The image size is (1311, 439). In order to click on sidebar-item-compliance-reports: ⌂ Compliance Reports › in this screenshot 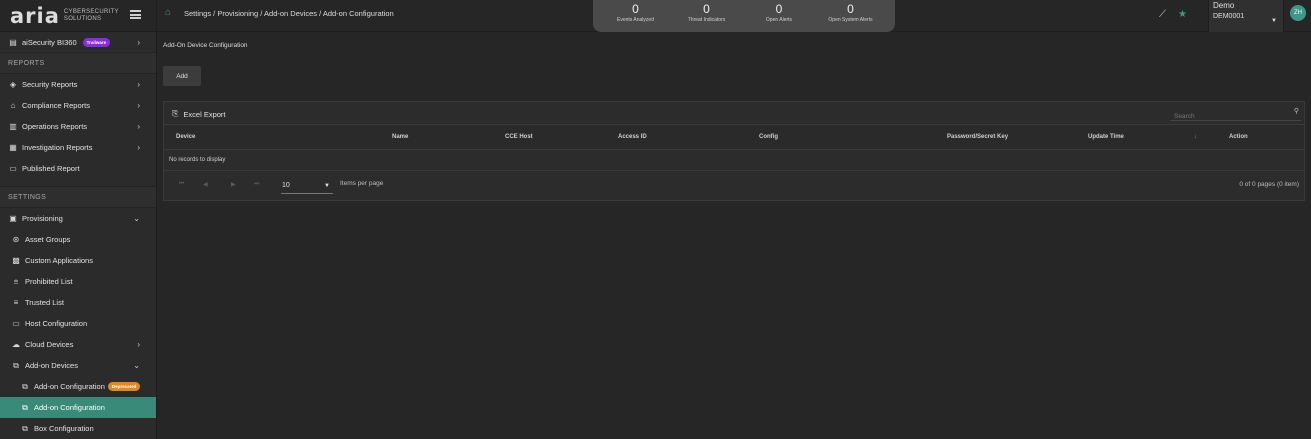, I will do `click(78, 105)`.